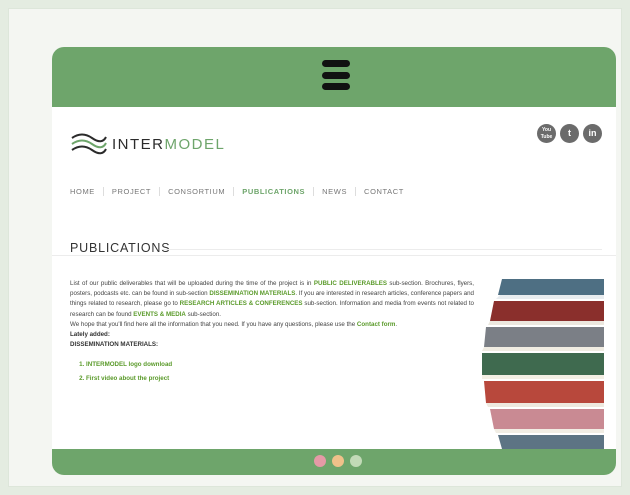 This screenshot has width=630, height=495. What do you see at coordinates (120, 248) in the screenshot?
I see `page-title: PUBLICATIONS` at bounding box center [120, 248].